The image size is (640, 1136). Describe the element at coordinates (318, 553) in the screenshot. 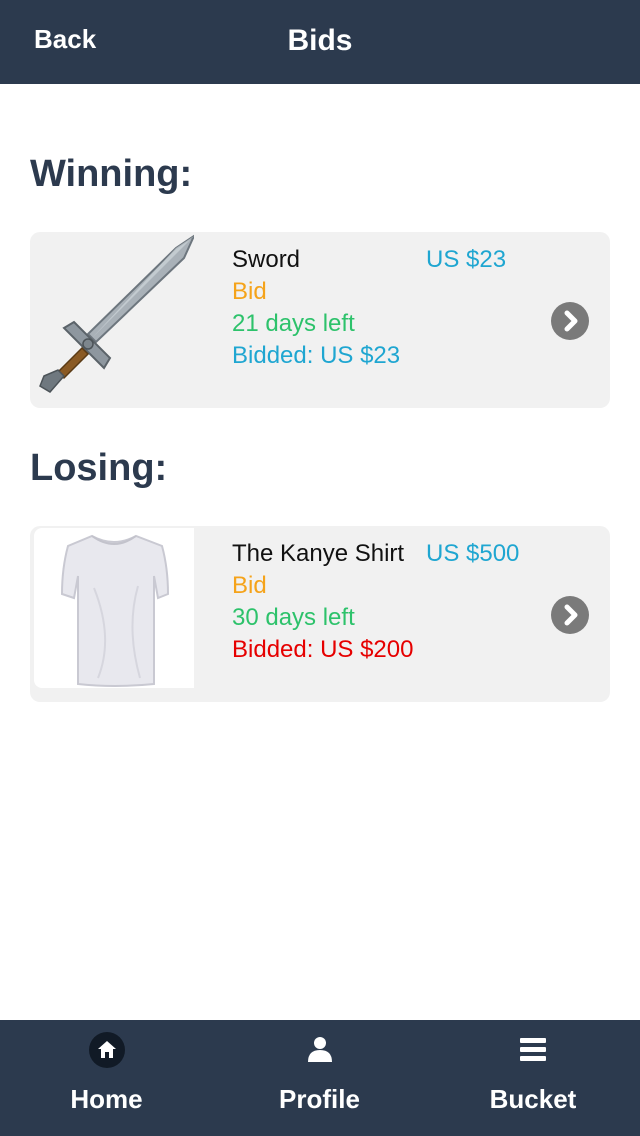

I see `item-name: The Kanye Shirt` at that location.